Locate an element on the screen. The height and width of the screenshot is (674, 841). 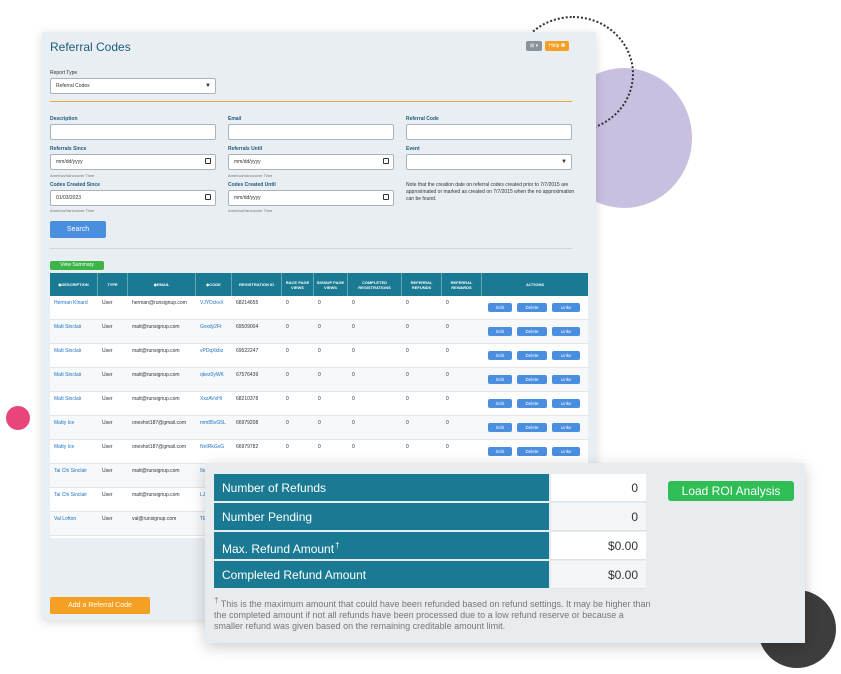
column-header-description: ◆ DESCRIPTION is located at coordinates (74, 284).